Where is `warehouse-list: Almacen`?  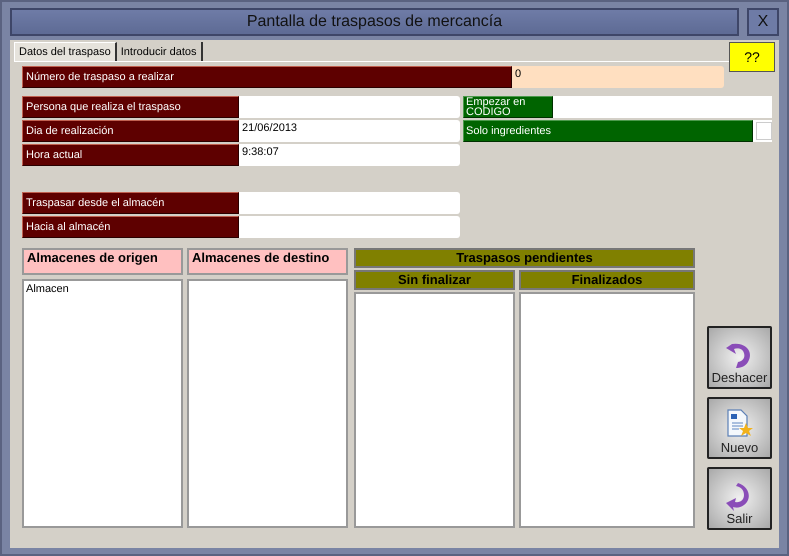 warehouse-list: Almacen is located at coordinates (102, 403).